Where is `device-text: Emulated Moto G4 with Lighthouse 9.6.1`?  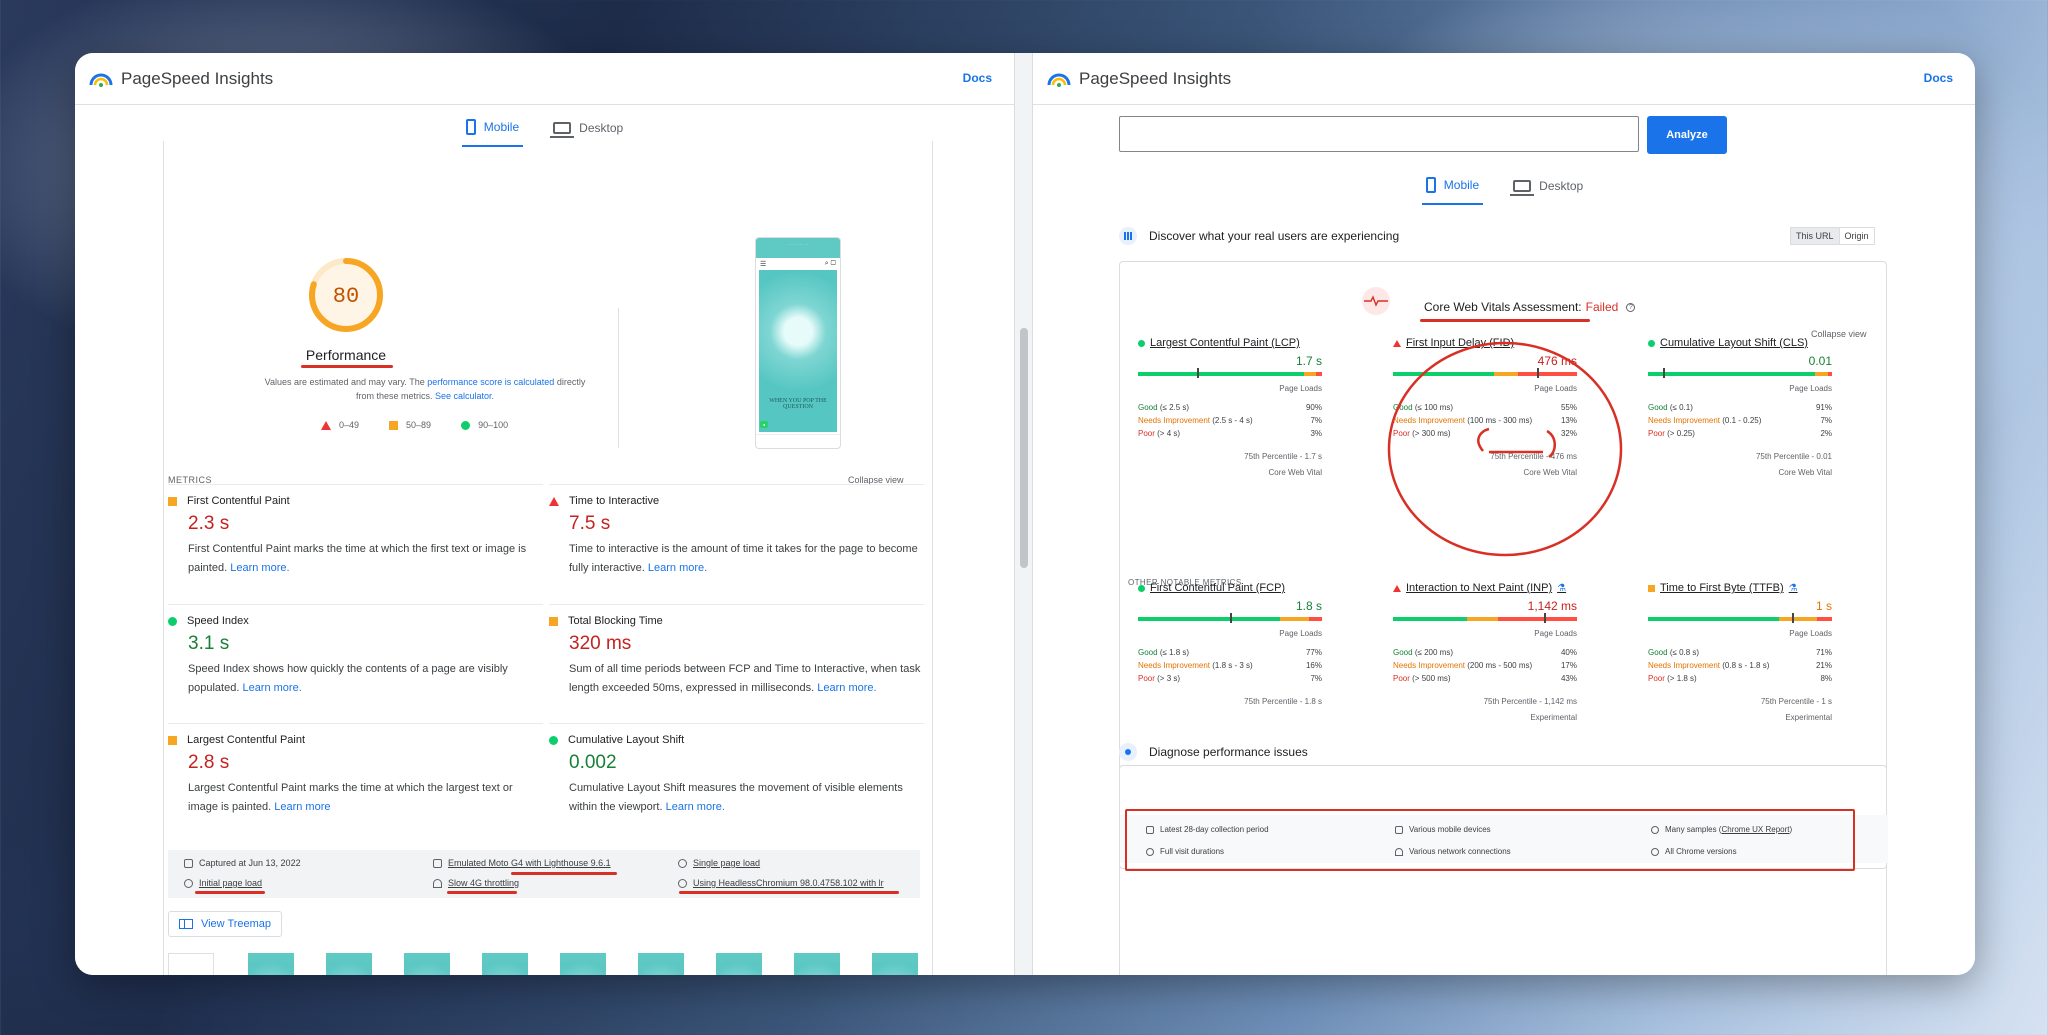
device-text: Emulated Moto G4 with Lighthouse 9.6.1 is located at coordinates (529, 863).